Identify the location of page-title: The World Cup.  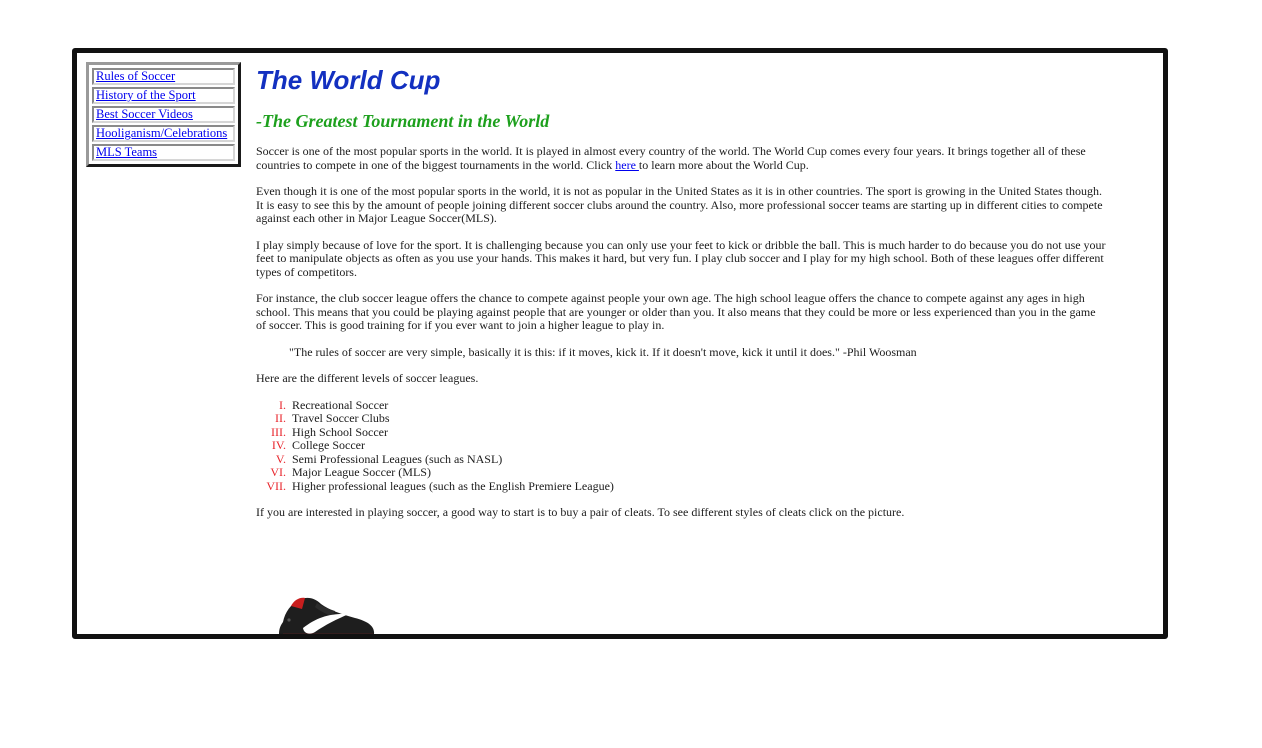
(348, 80).